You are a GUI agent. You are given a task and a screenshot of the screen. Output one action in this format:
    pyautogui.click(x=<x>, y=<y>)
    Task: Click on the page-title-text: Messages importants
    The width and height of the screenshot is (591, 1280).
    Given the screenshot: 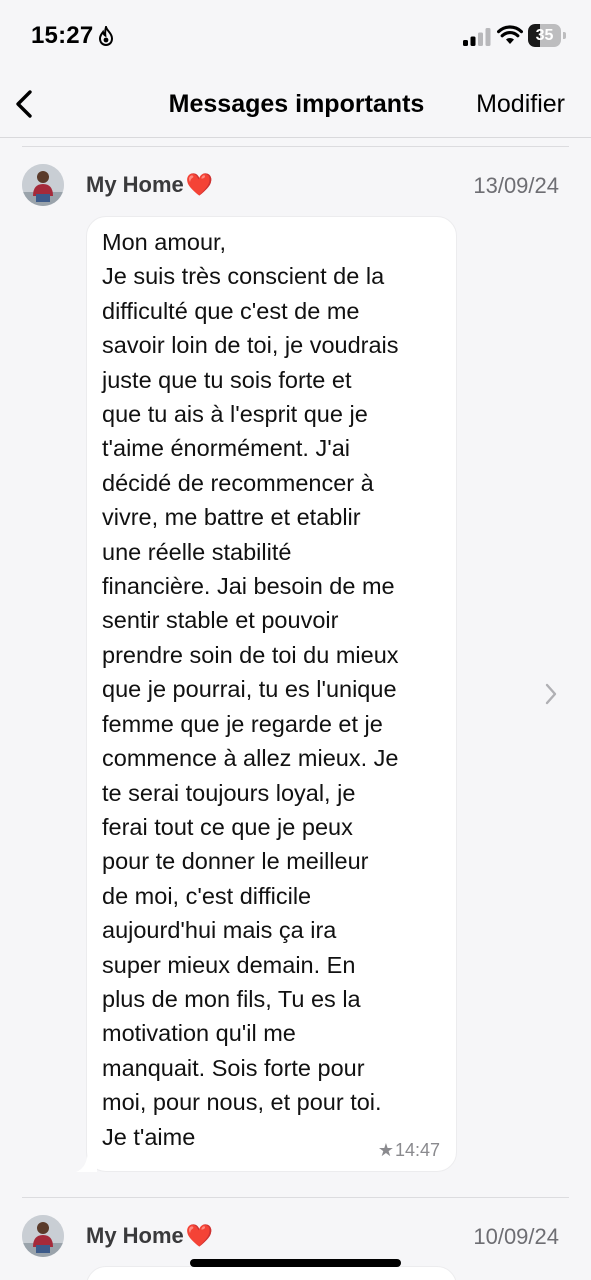 What is the action you would take?
    pyautogui.click(x=296, y=104)
    